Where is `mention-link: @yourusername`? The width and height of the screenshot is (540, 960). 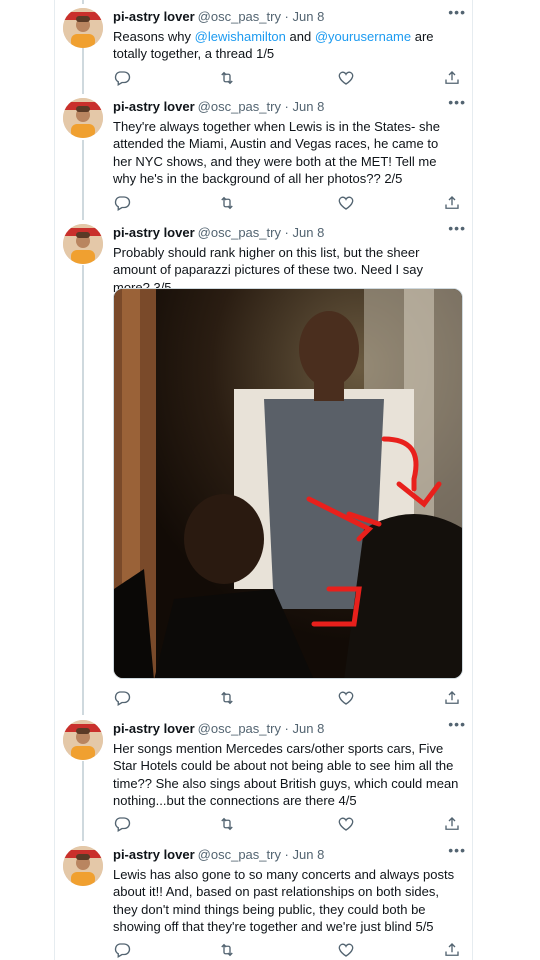
mention-link: @yourusername is located at coordinates (363, 36).